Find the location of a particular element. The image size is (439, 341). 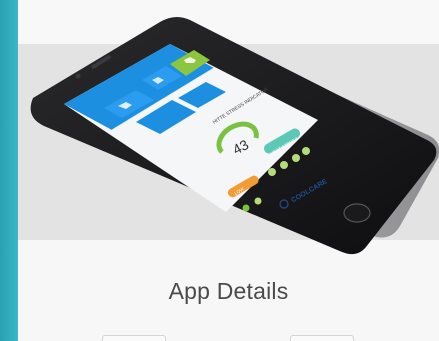

app-details-title: App Details is located at coordinates (228, 291).